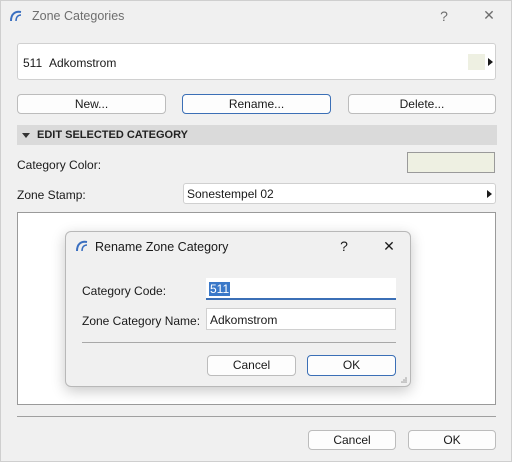  Describe the element at coordinates (220, 289) in the screenshot. I see `category-code-value: 511` at that location.